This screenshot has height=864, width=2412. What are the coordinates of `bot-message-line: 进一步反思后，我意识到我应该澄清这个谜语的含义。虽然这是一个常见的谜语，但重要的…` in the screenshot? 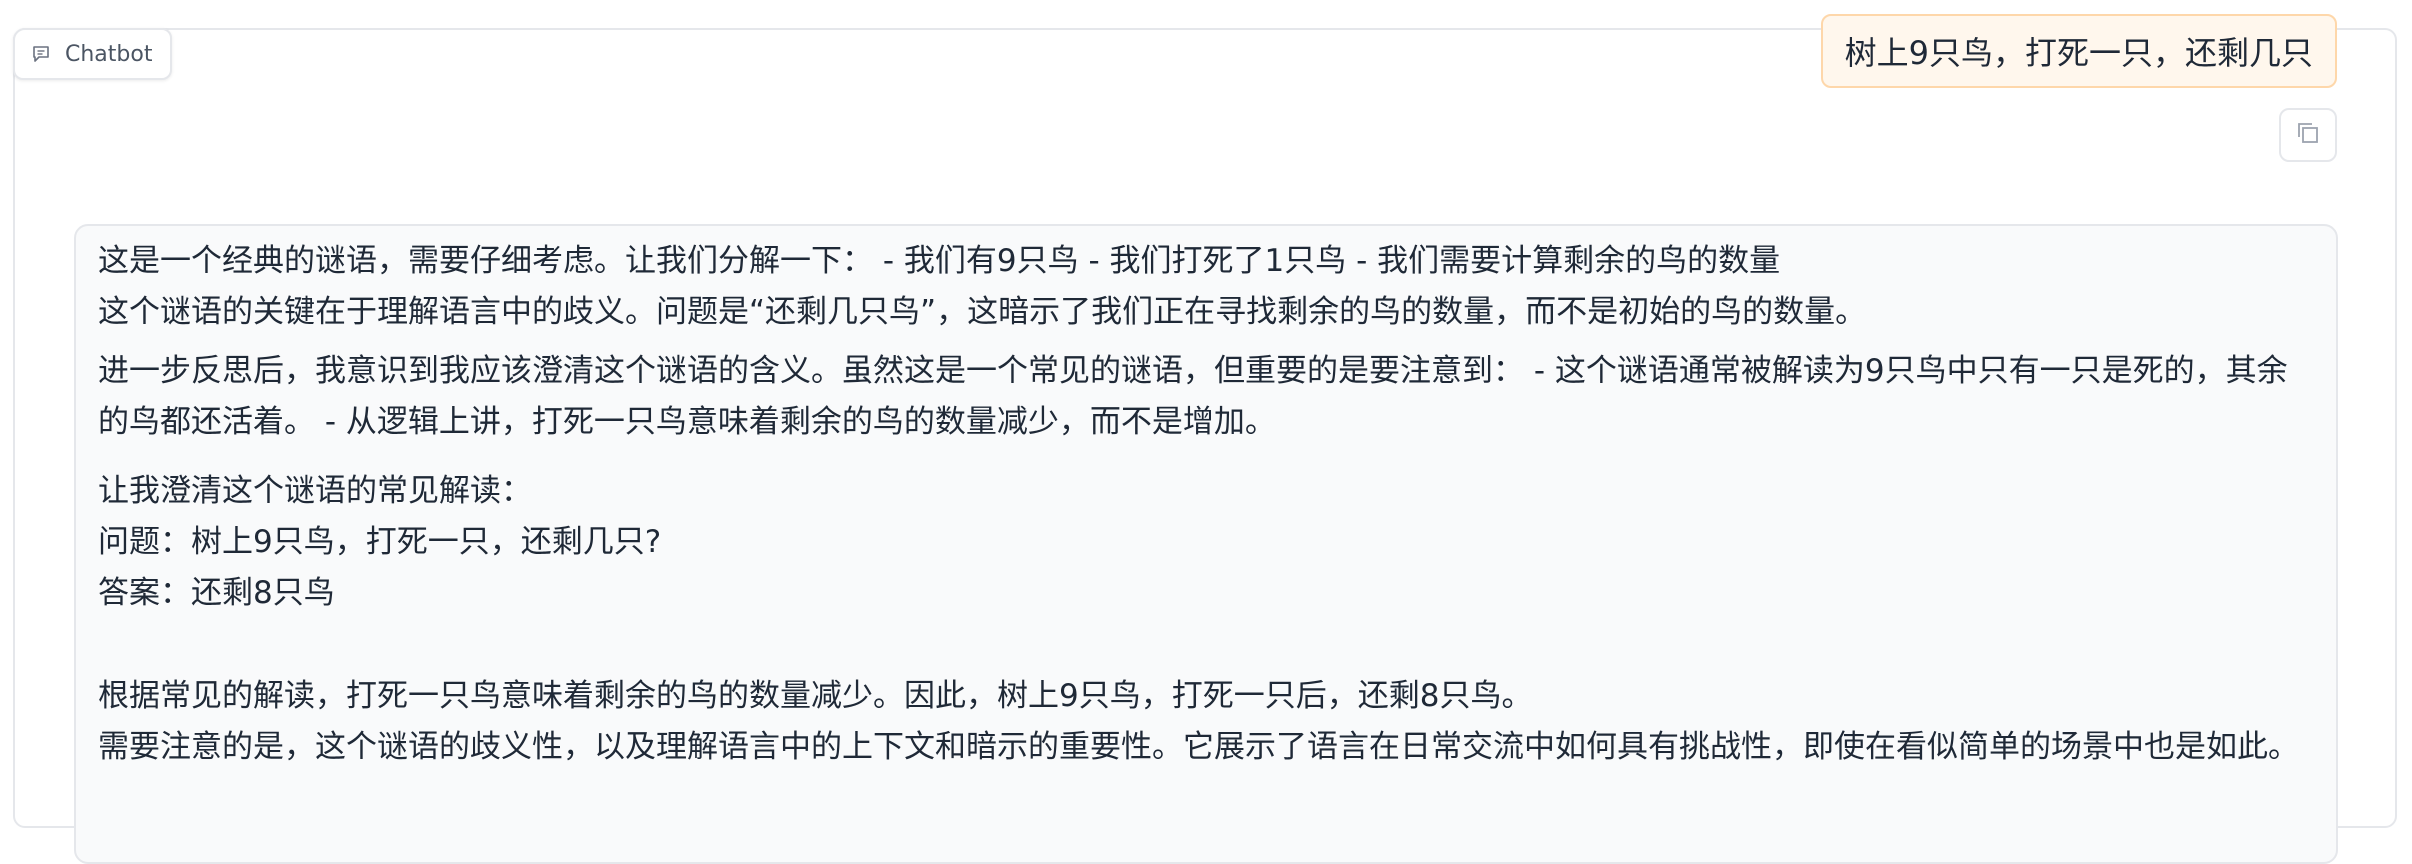 It's located at (1193, 396).